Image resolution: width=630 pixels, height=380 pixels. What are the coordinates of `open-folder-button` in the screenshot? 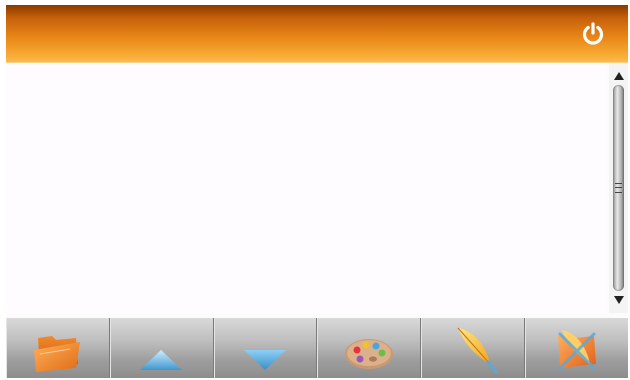 It's located at (58, 348).